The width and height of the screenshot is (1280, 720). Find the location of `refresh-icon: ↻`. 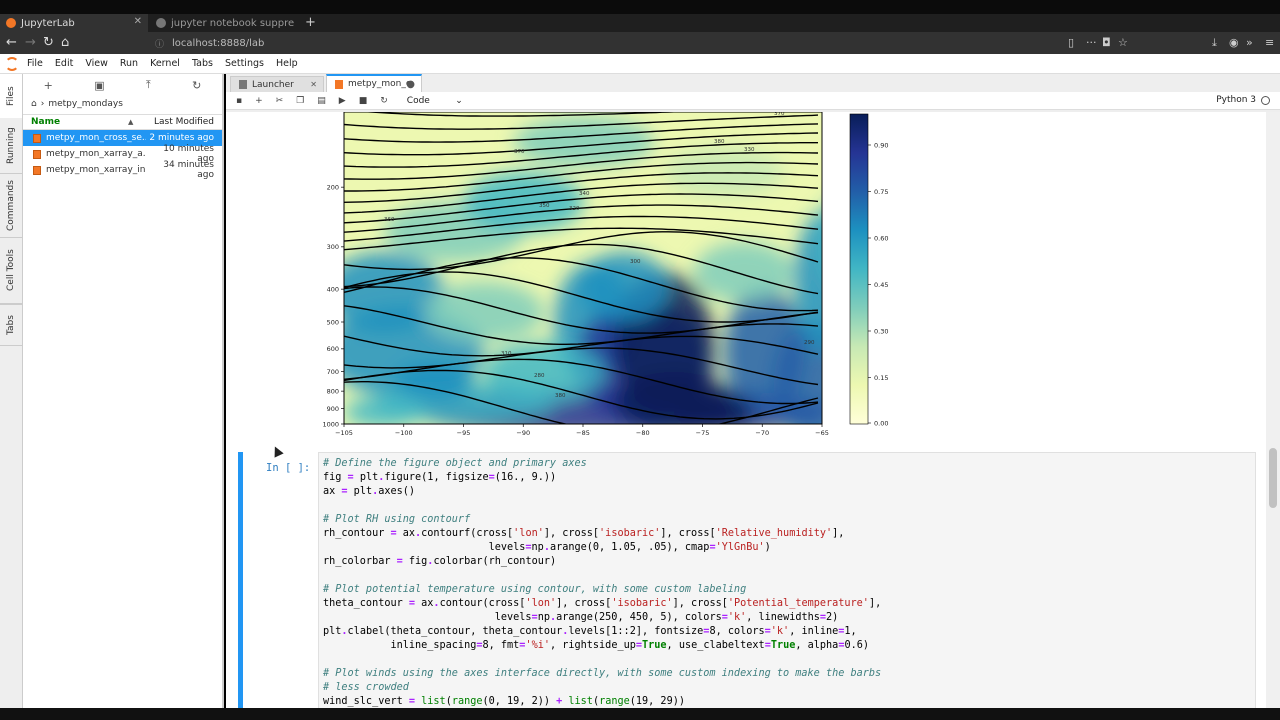

refresh-icon: ↻ is located at coordinates (196, 85).